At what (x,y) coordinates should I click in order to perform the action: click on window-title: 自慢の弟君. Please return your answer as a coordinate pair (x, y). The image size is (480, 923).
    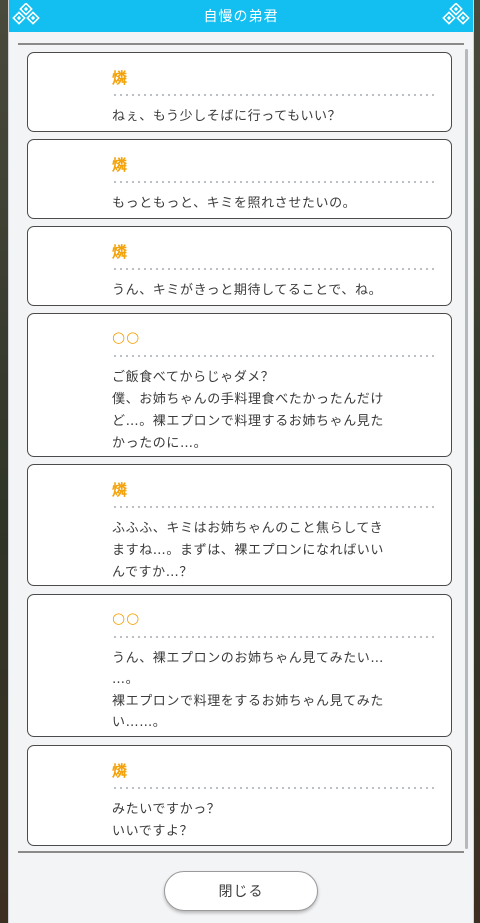
    Looking at the image, I should click on (241, 17).